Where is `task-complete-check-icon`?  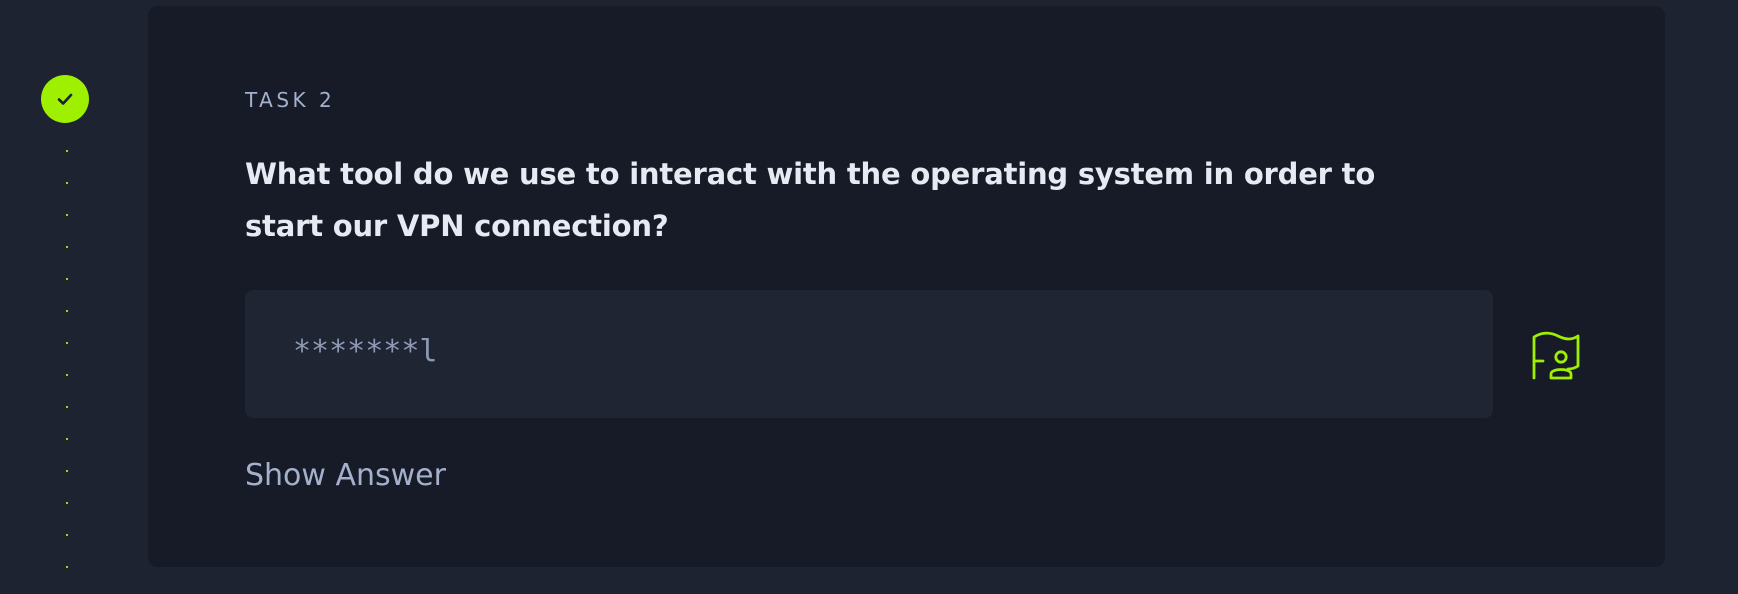
task-complete-check-icon is located at coordinates (65, 99).